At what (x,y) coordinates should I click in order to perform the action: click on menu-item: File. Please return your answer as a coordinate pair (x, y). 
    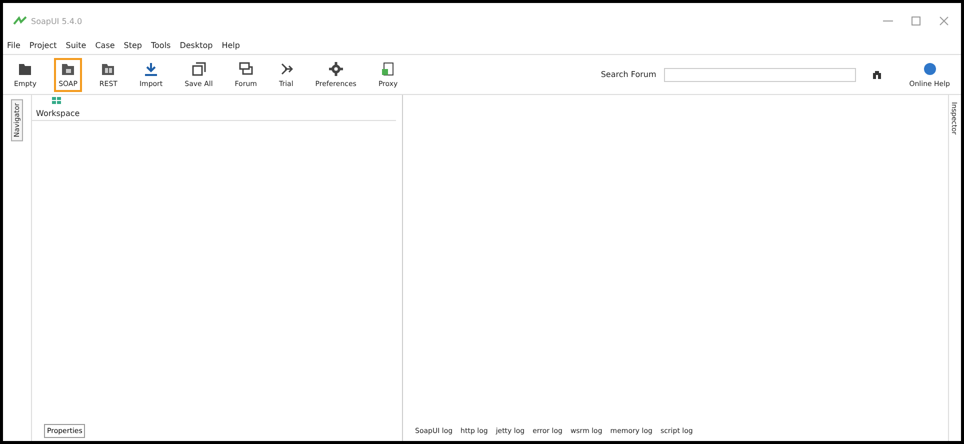
    Looking at the image, I should click on (13, 45).